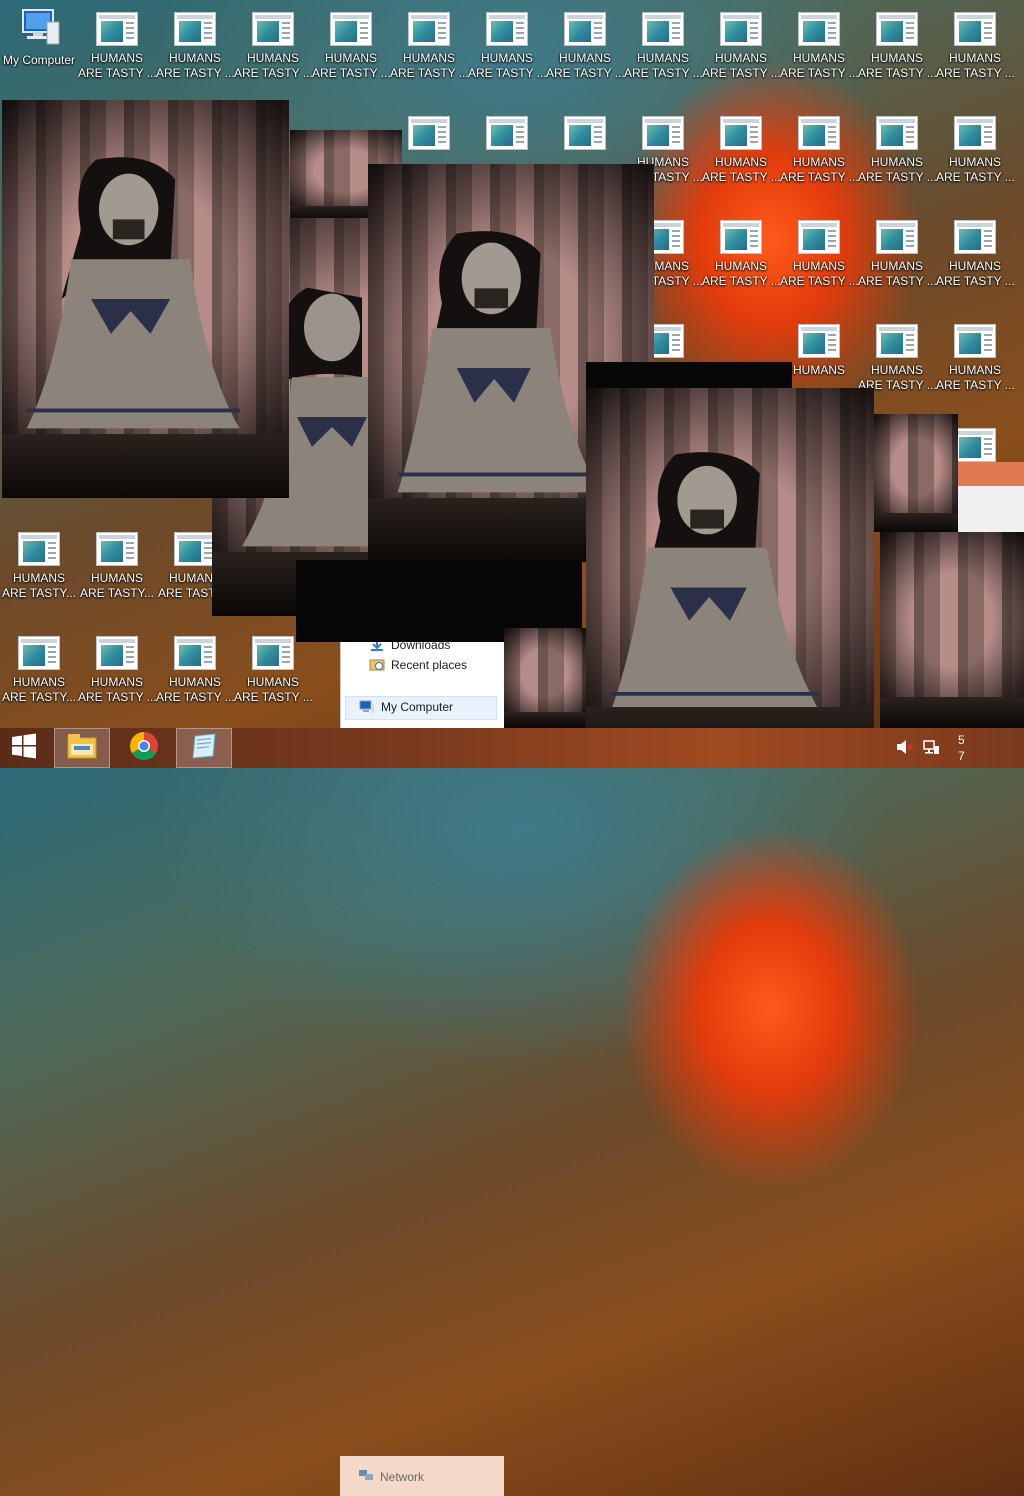 This screenshot has height=1496, width=1024. Describe the element at coordinates (905, 748) in the screenshot. I see `volume-muted-icon` at that location.